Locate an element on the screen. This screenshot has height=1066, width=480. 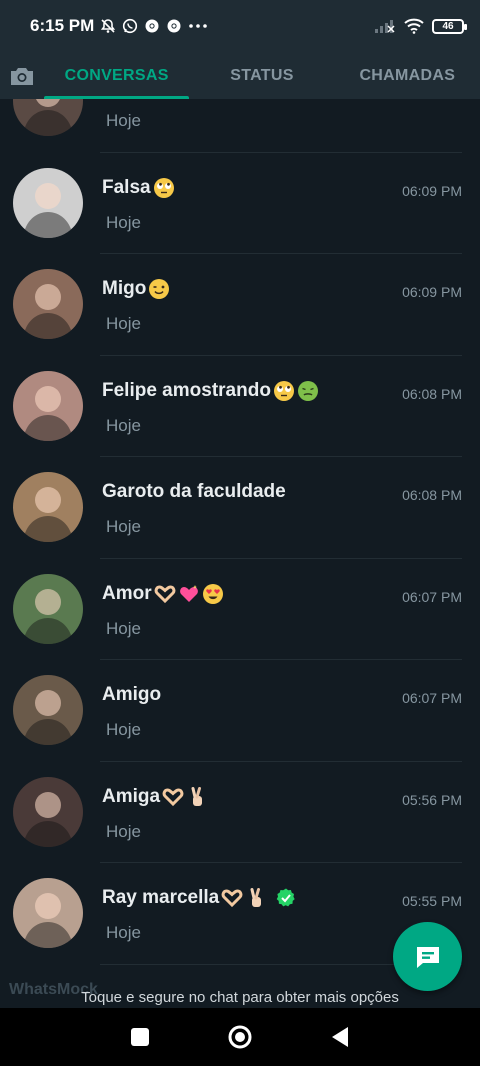
recents-button is located at coordinates (140, 1037).